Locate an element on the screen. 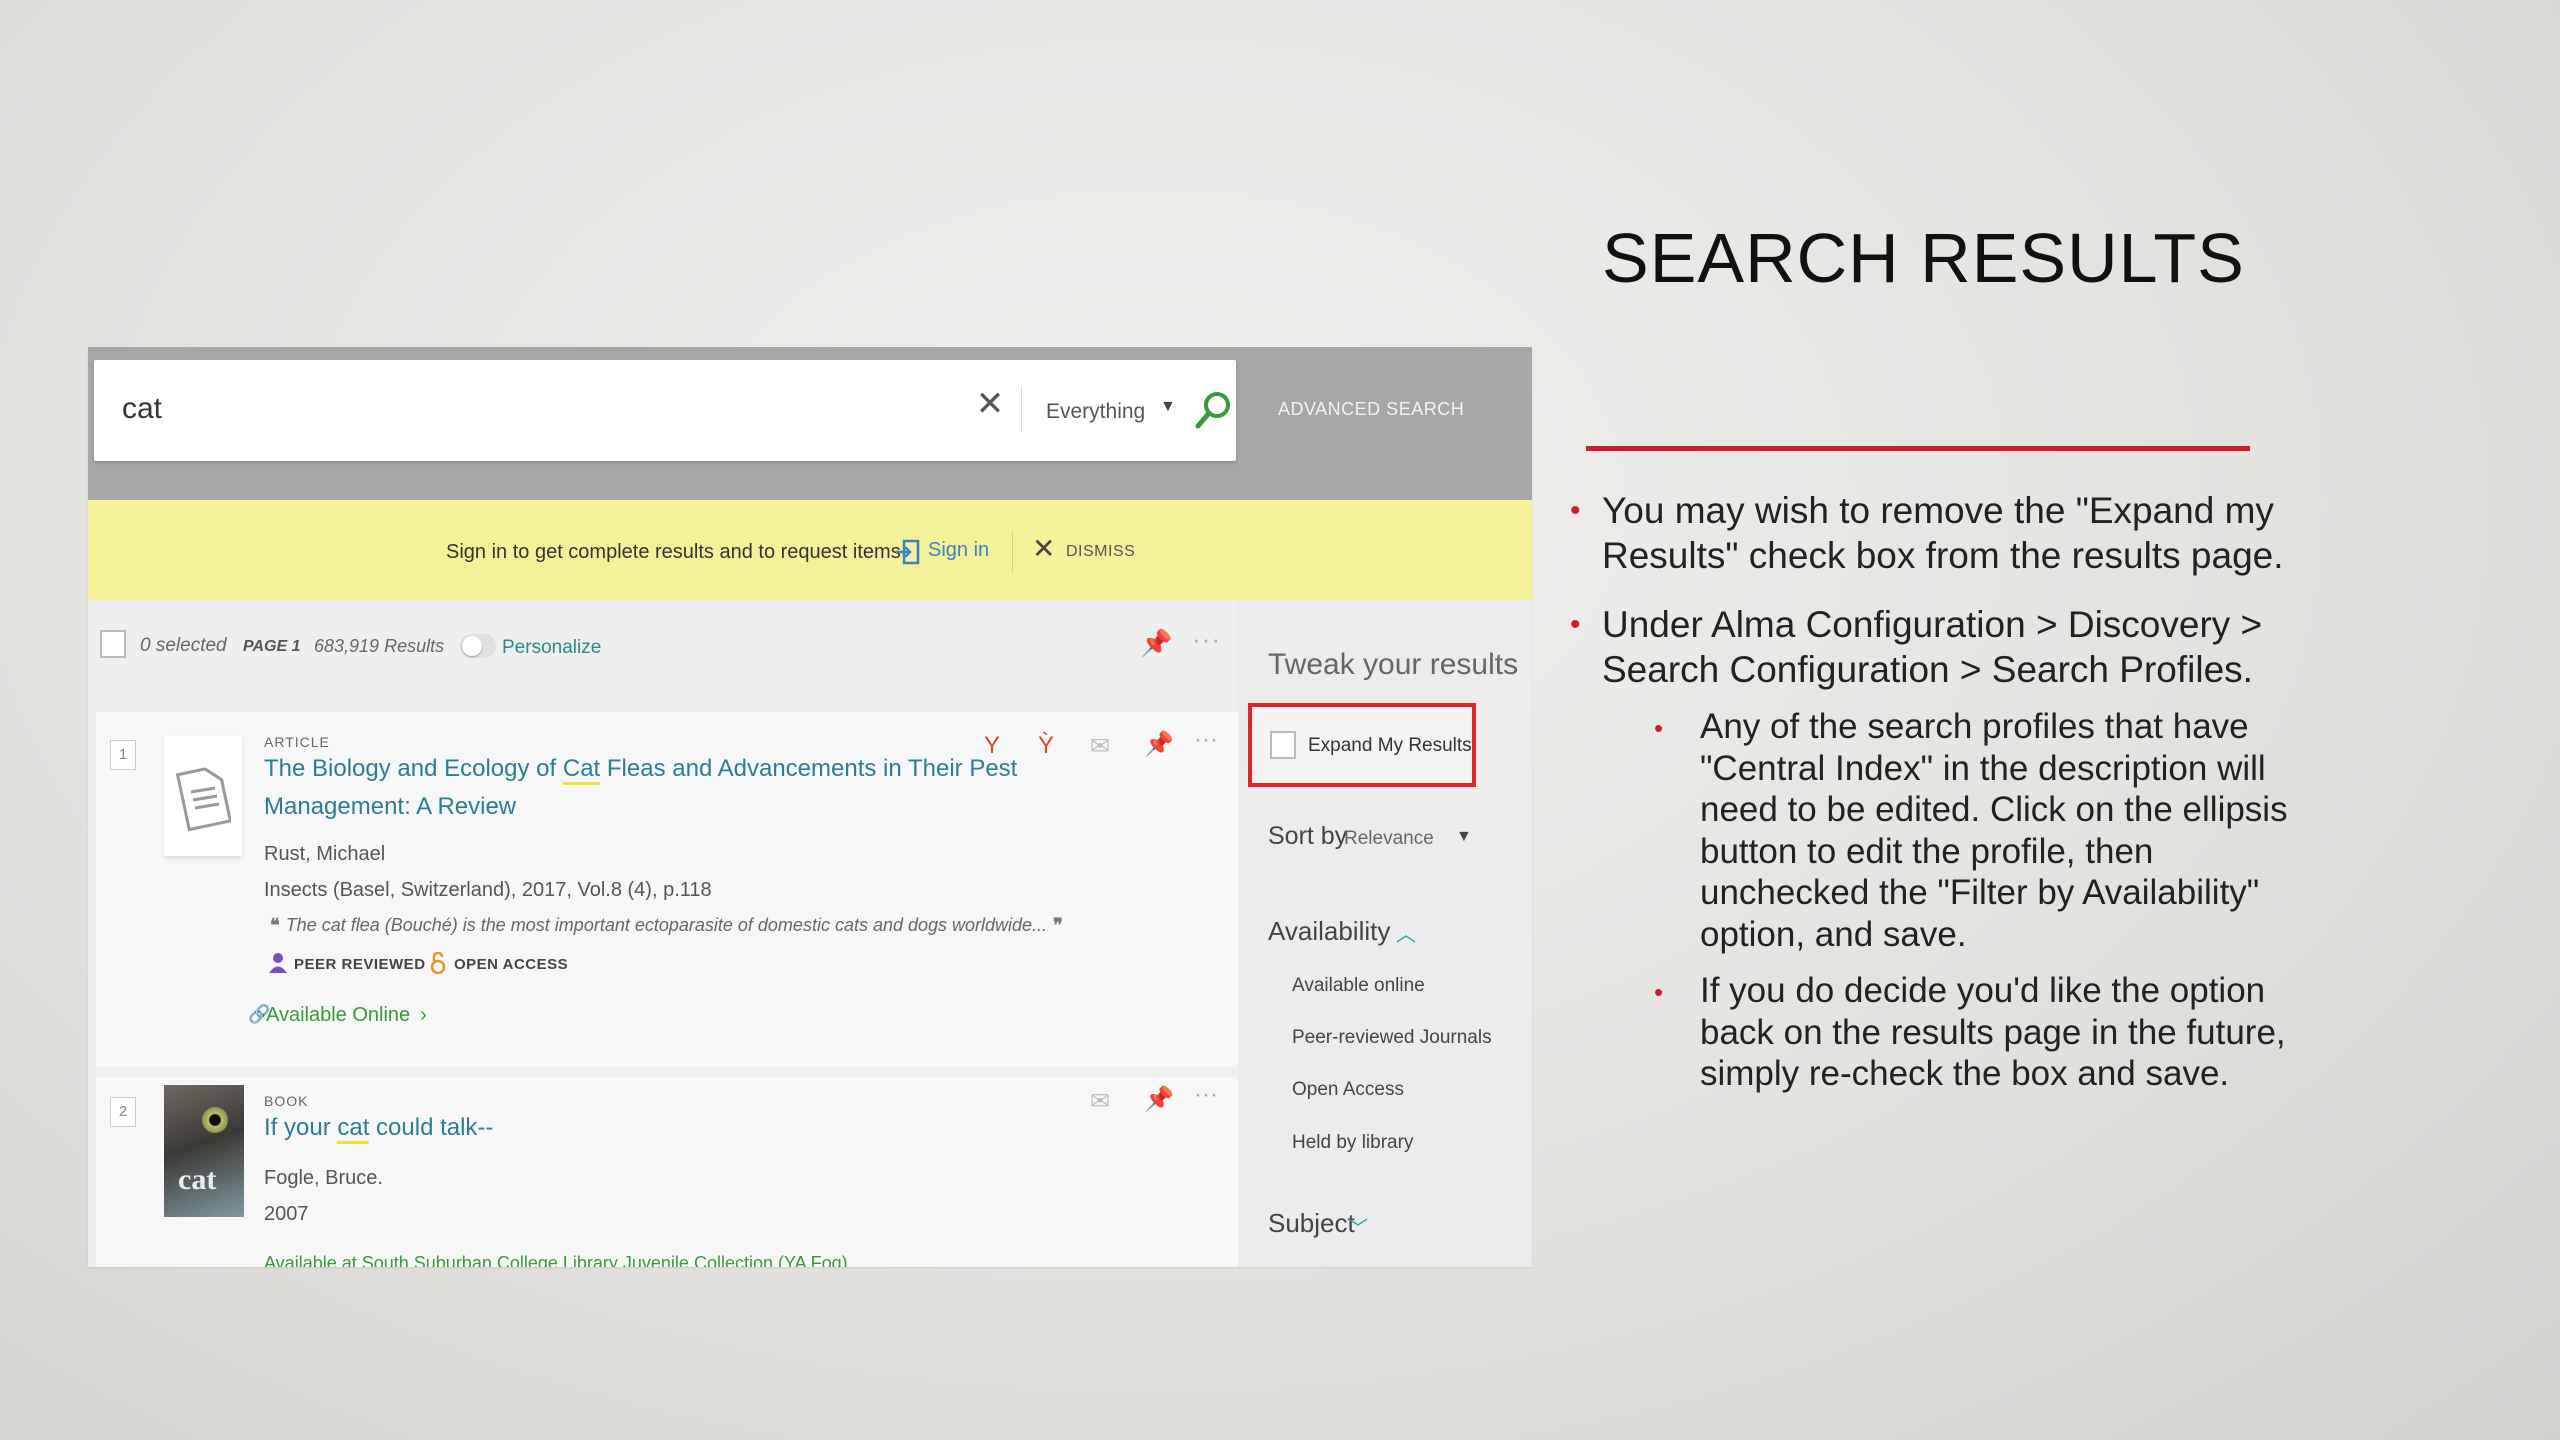 This screenshot has width=2560, height=1440. quote-close-icon: ❞ is located at coordinates (1058, 925).